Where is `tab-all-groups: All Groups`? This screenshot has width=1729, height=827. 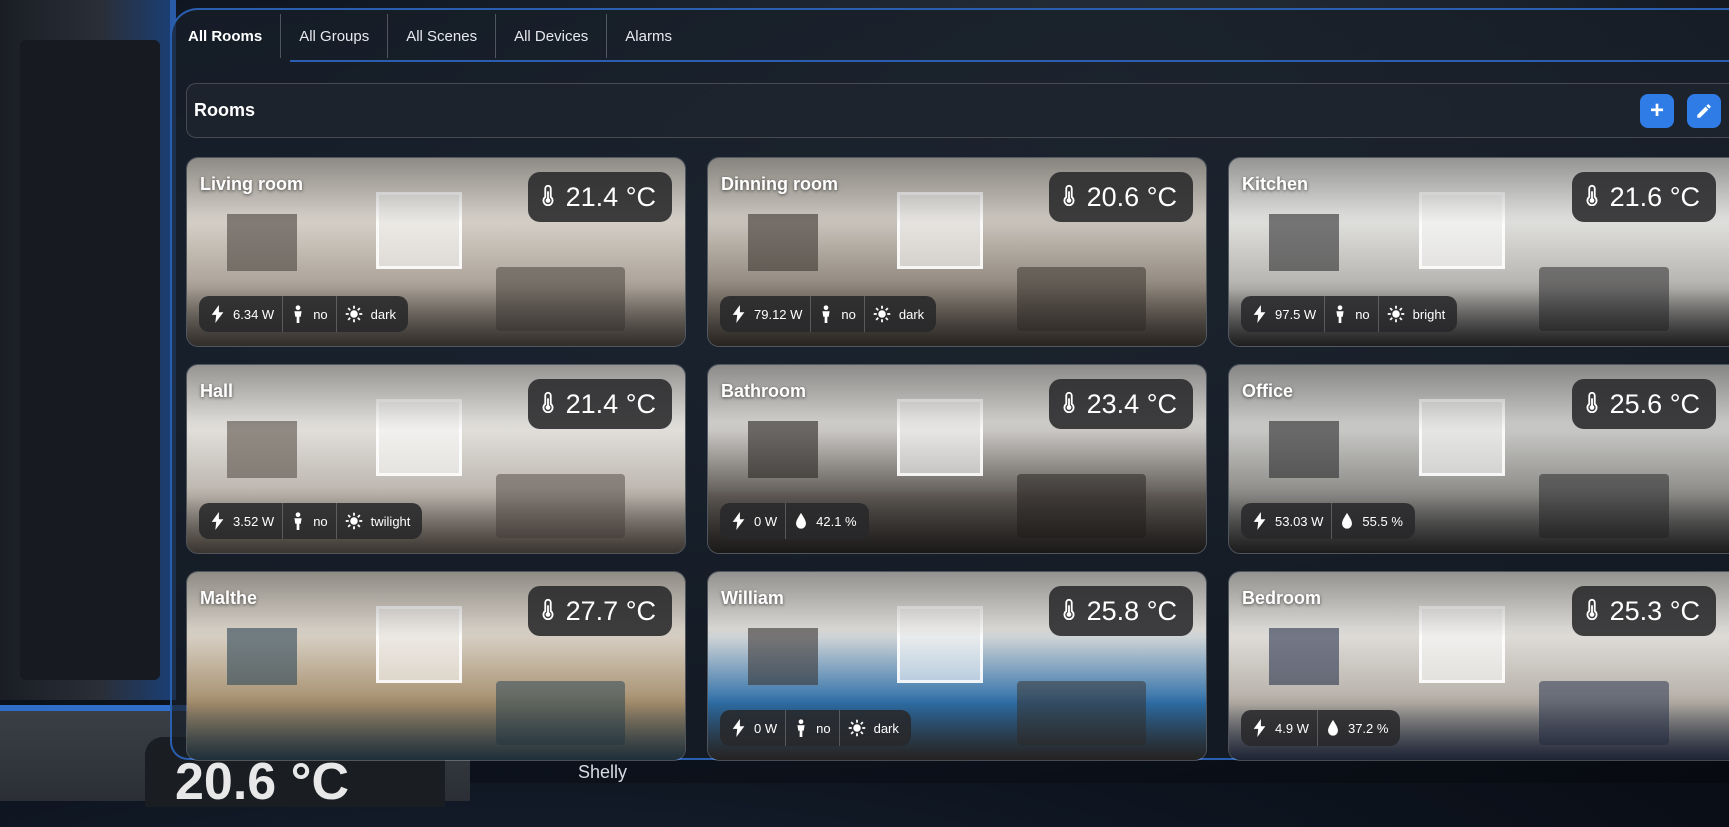 tab-all-groups: All Groups is located at coordinates (335, 36).